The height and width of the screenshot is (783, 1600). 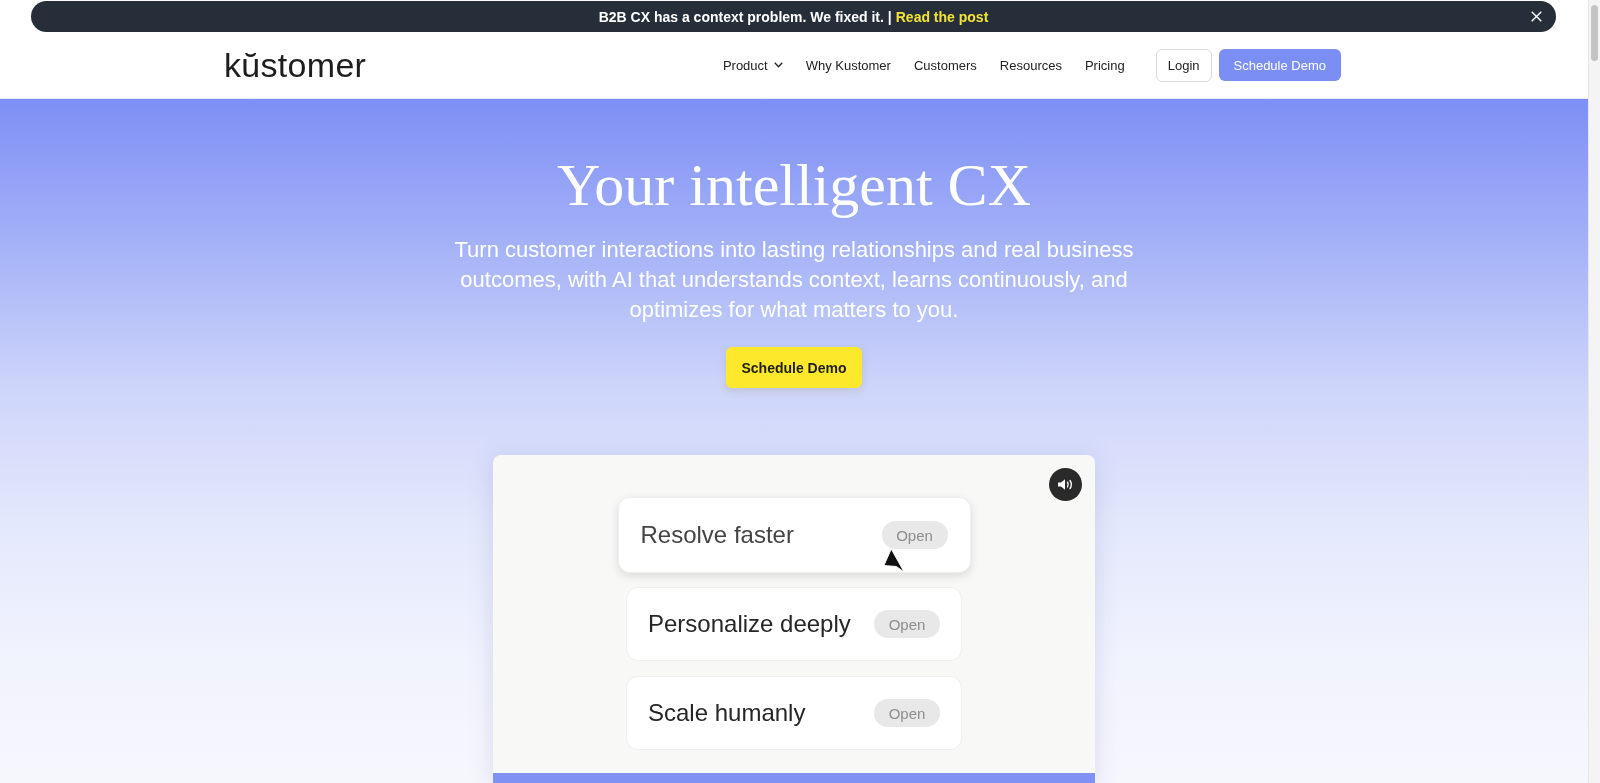 What do you see at coordinates (893, 560) in the screenshot?
I see `cursor-icon` at bounding box center [893, 560].